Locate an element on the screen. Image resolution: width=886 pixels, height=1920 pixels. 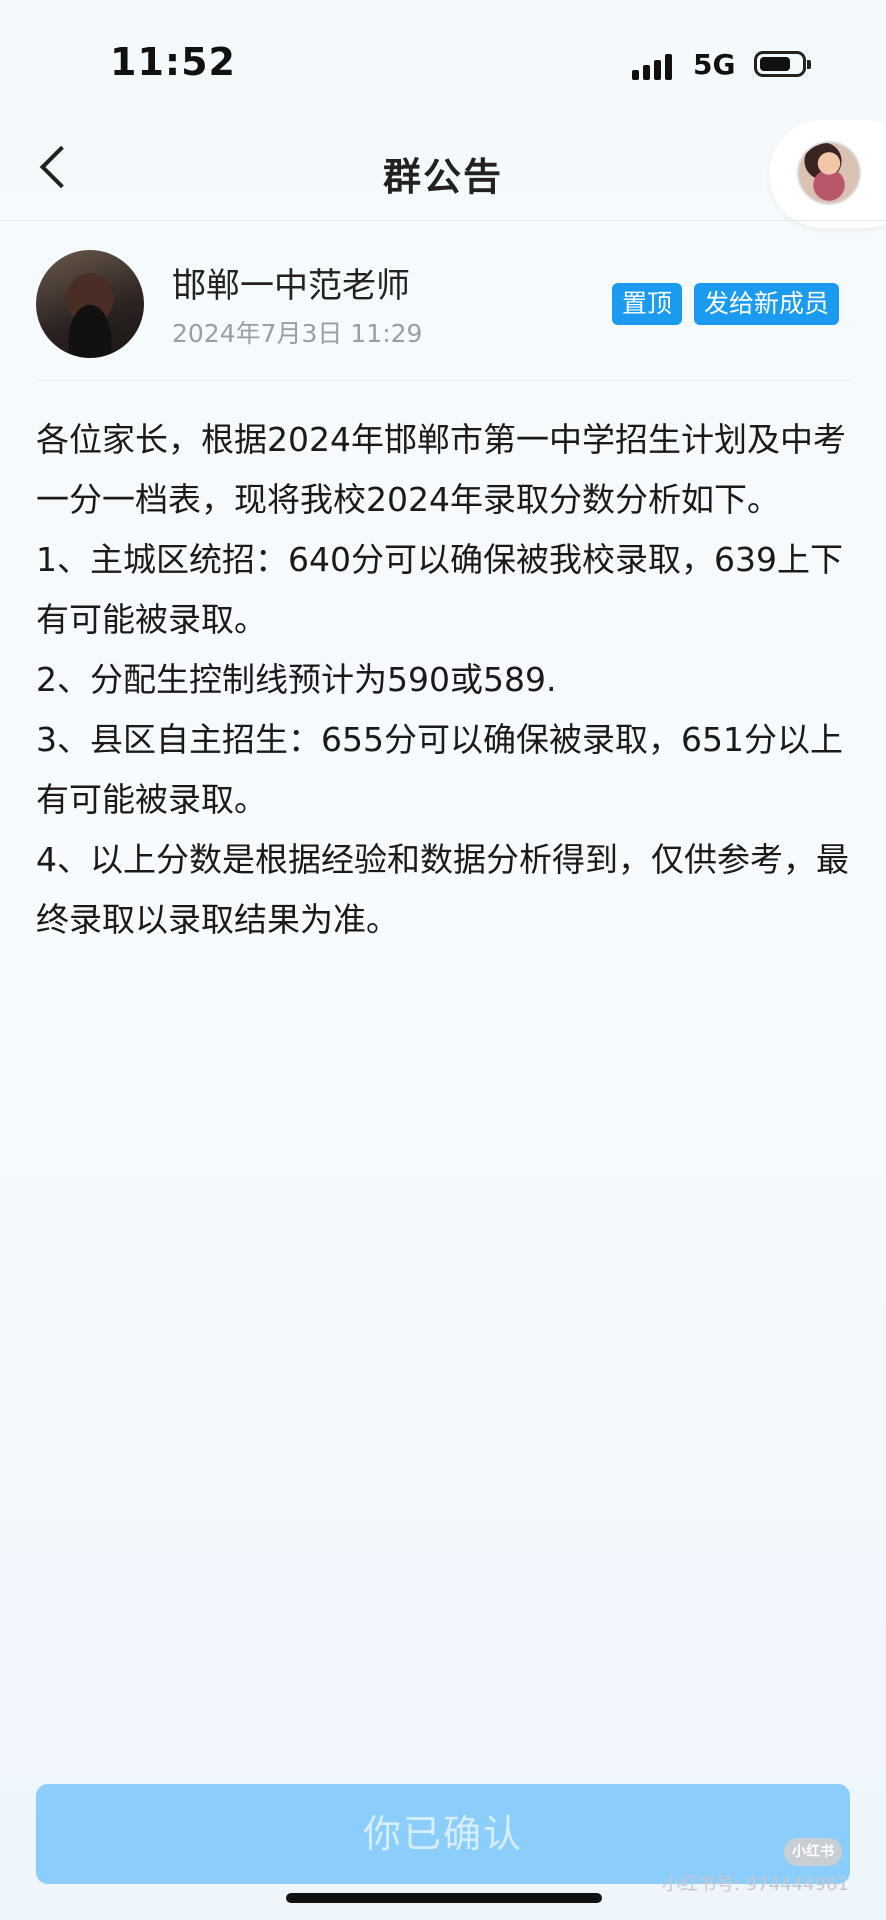
xiaohongshu-logo: 小红书 is located at coordinates (813, 1852).